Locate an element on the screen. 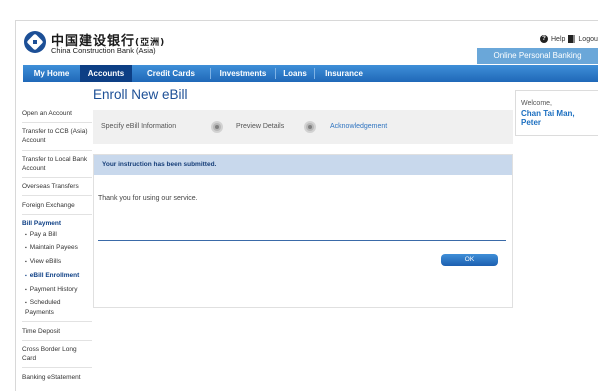 This screenshot has width=598, height=391. welcome-label: Welcome, is located at coordinates (536, 103).